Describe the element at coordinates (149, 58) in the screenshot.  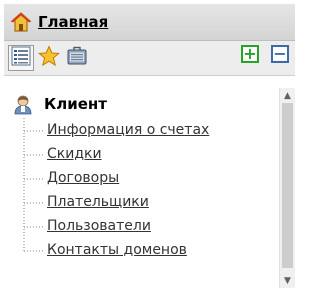
I see `toolbar: + −` at that location.